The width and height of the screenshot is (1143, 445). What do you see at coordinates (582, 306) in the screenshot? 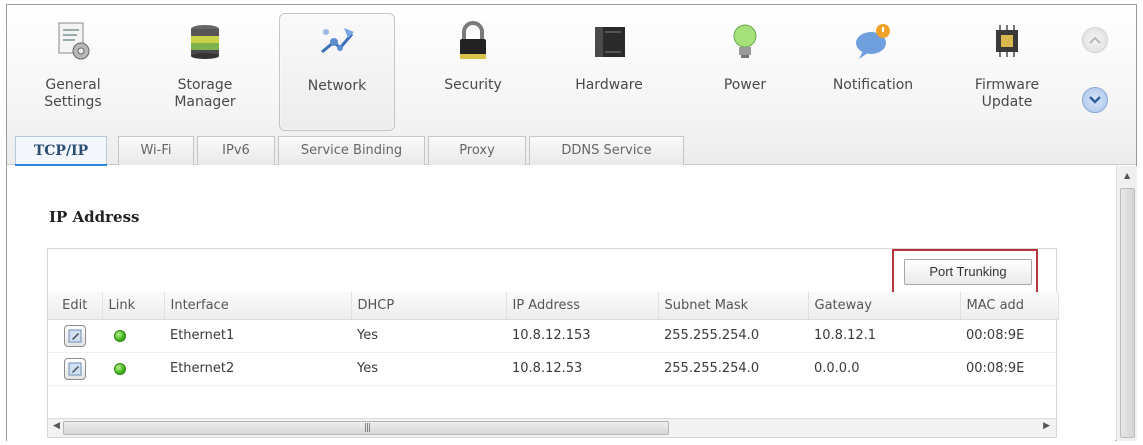
I see `column-header-ip-address: IP Address` at bounding box center [582, 306].